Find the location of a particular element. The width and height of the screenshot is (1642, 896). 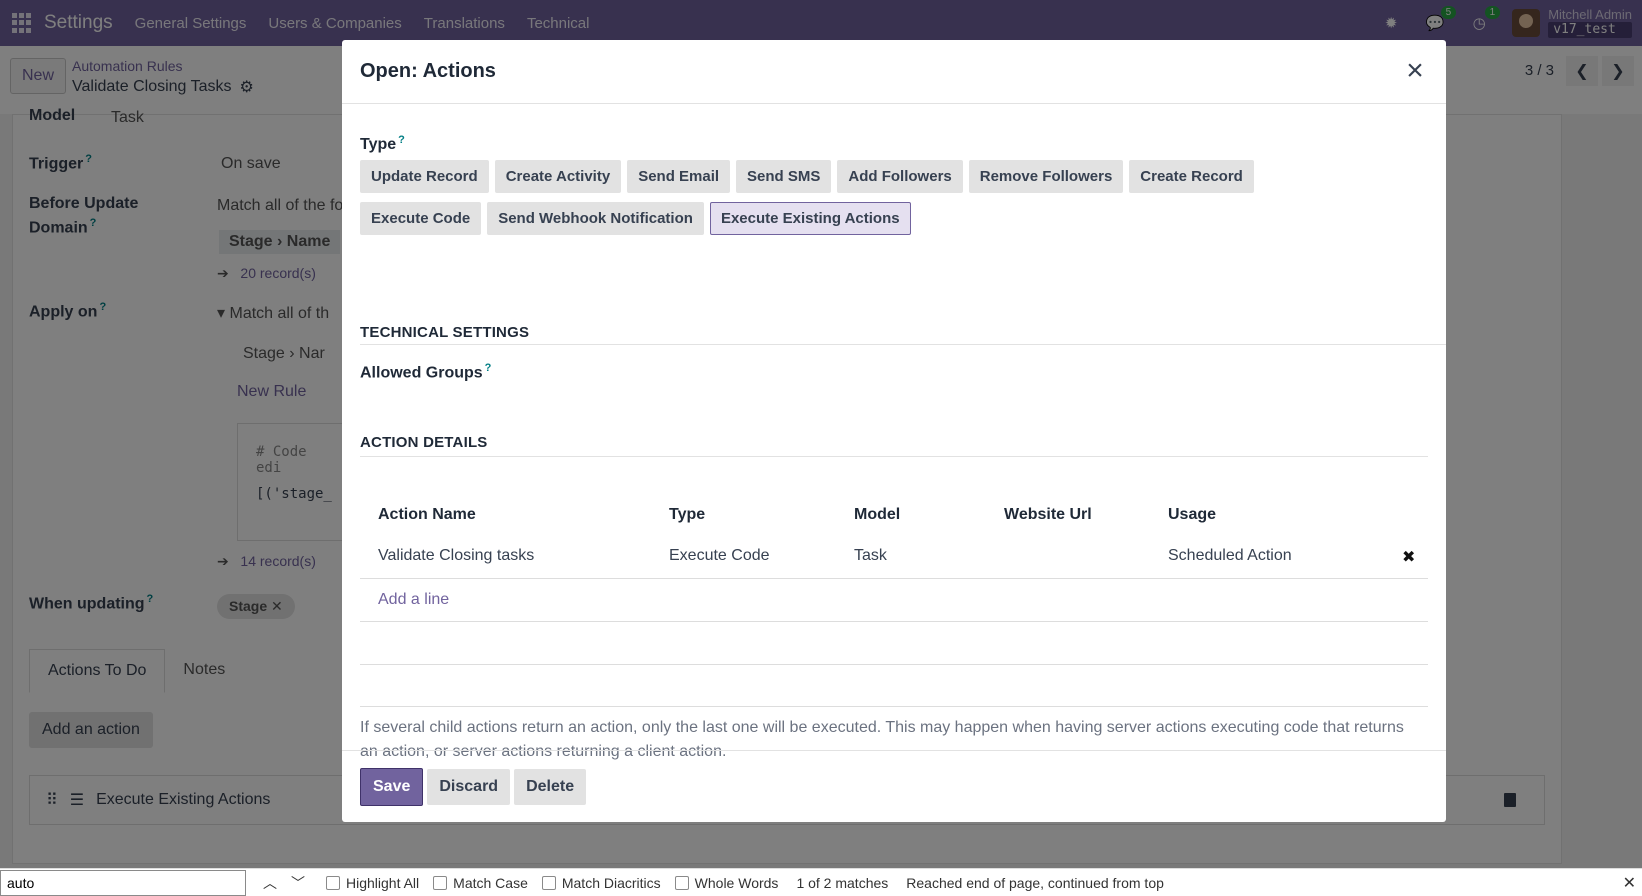

cell-model: Task is located at coordinates (870, 555).